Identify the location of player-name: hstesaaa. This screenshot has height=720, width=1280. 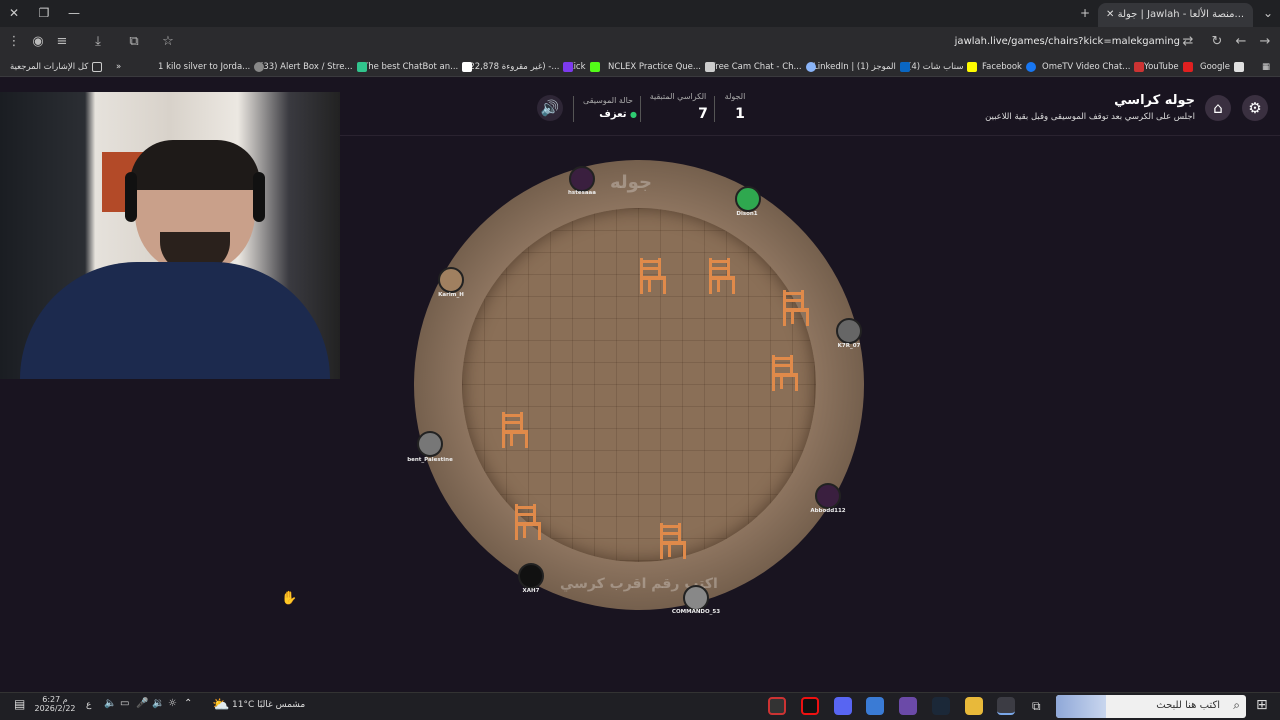
(582, 193).